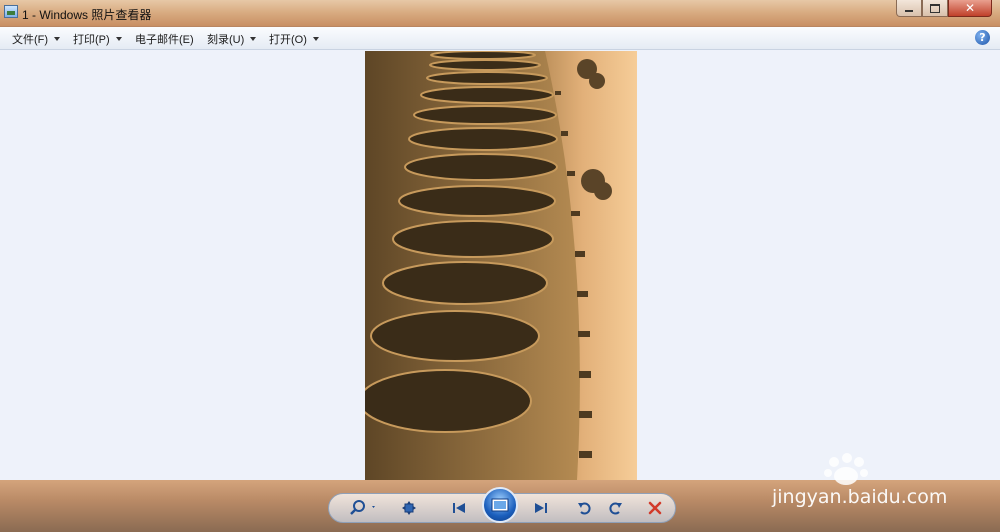 Image resolution: width=1000 pixels, height=532 pixels. I want to click on actual-size-button, so click(409, 508).